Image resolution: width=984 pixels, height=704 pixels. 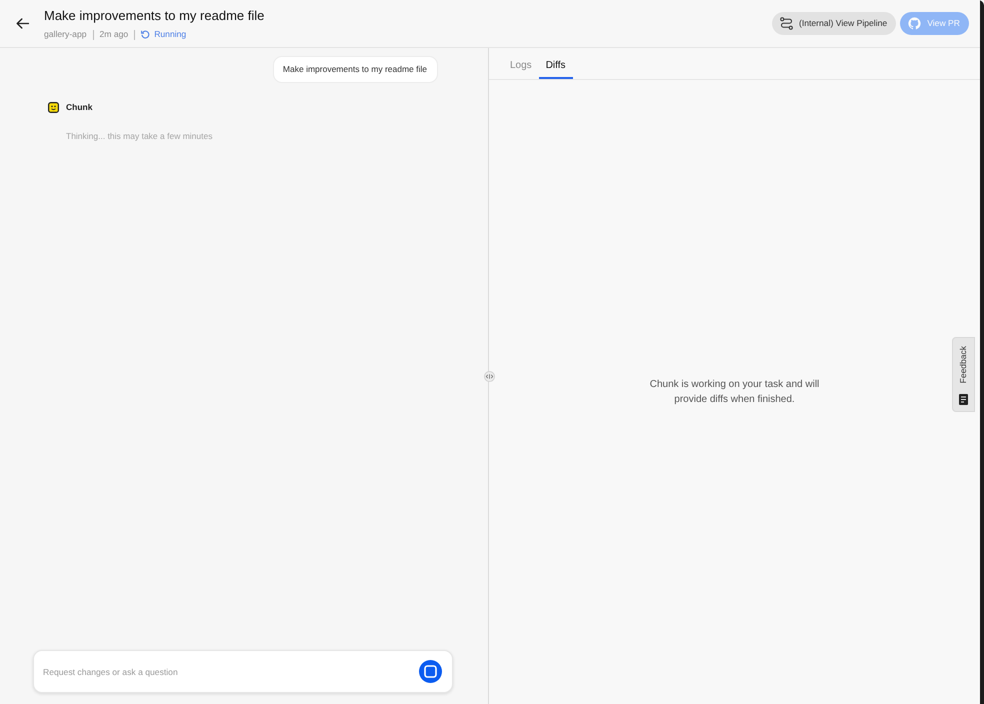 I want to click on form-icon, so click(x=963, y=399).